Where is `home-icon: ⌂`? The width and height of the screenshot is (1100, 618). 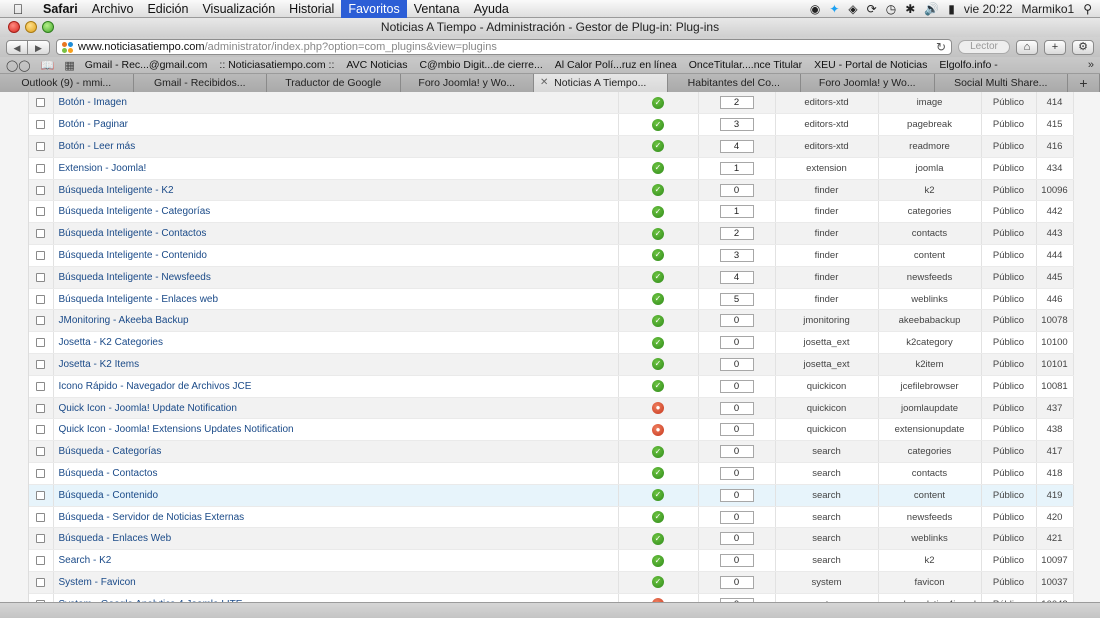 home-icon: ⌂ is located at coordinates (1027, 47).